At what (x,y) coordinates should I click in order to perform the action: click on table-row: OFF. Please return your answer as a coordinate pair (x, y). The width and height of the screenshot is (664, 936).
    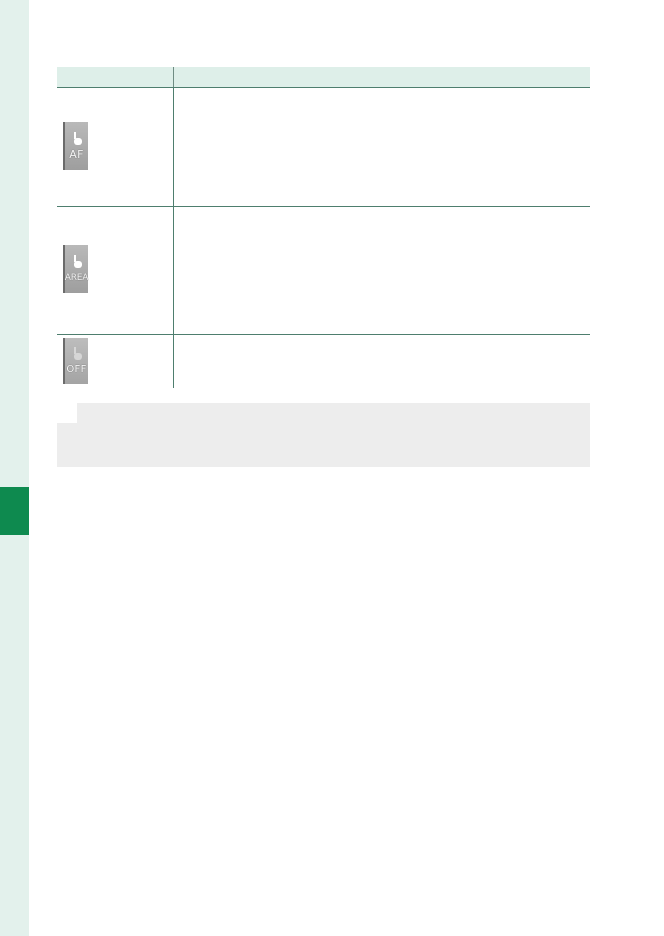
    Looking at the image, I should click on (323, 361).